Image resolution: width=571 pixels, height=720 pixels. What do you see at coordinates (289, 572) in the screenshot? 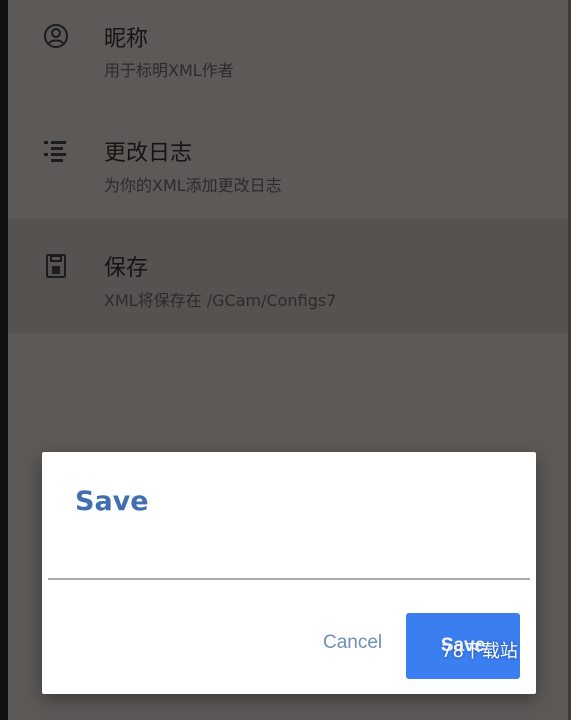
I see `filename-input` at bounding box center [289, 572].